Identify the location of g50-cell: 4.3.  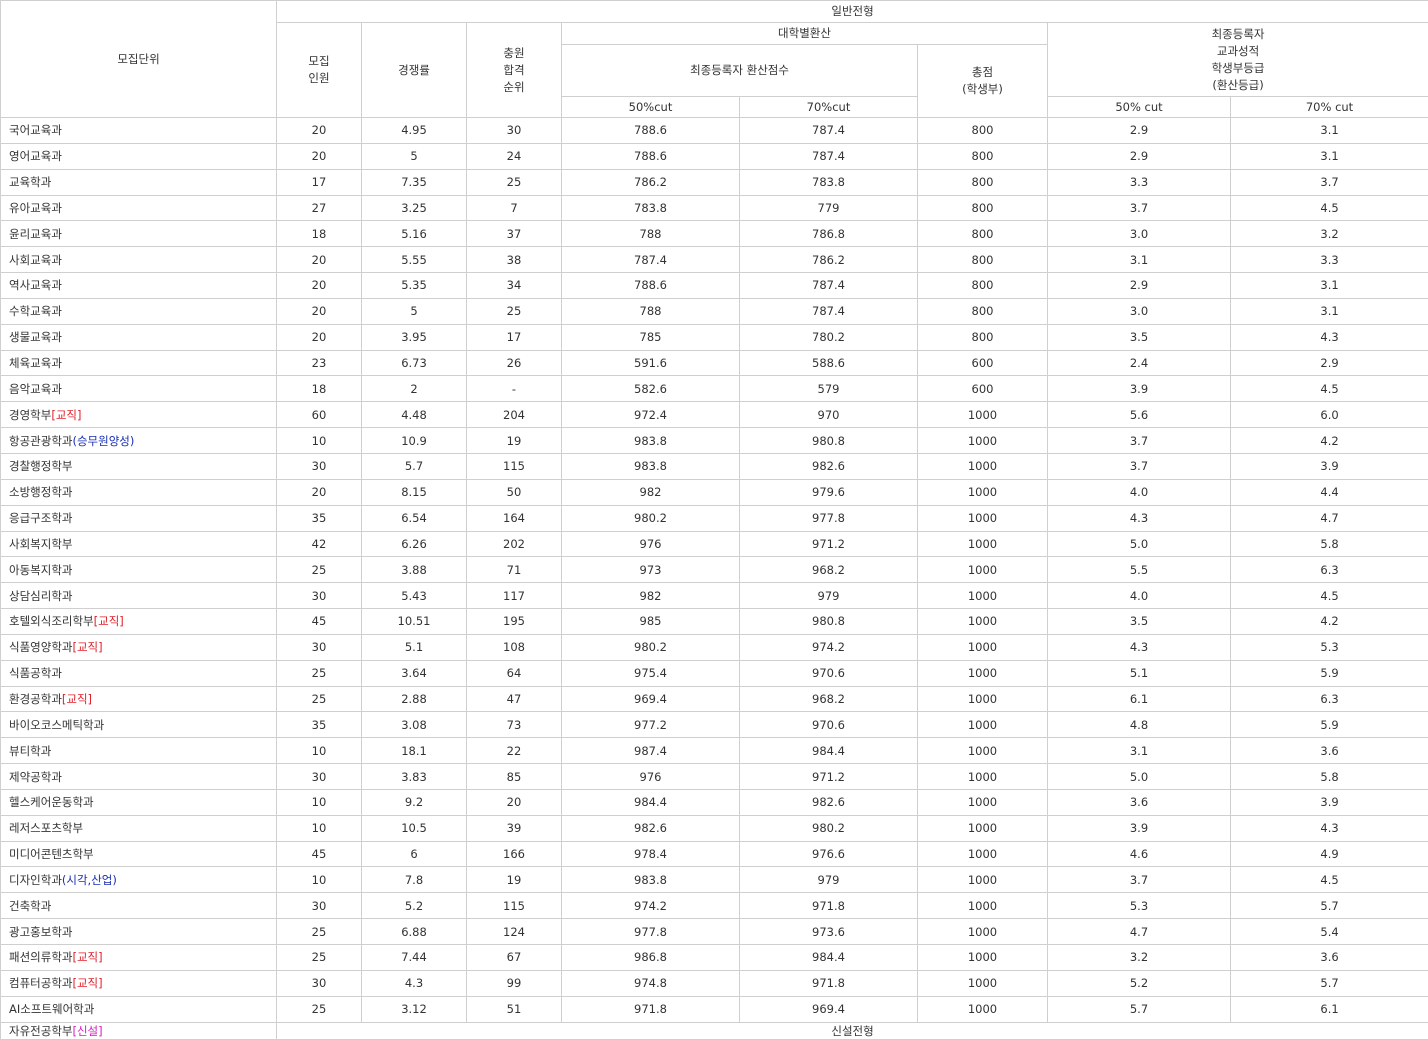
(1139, 518).